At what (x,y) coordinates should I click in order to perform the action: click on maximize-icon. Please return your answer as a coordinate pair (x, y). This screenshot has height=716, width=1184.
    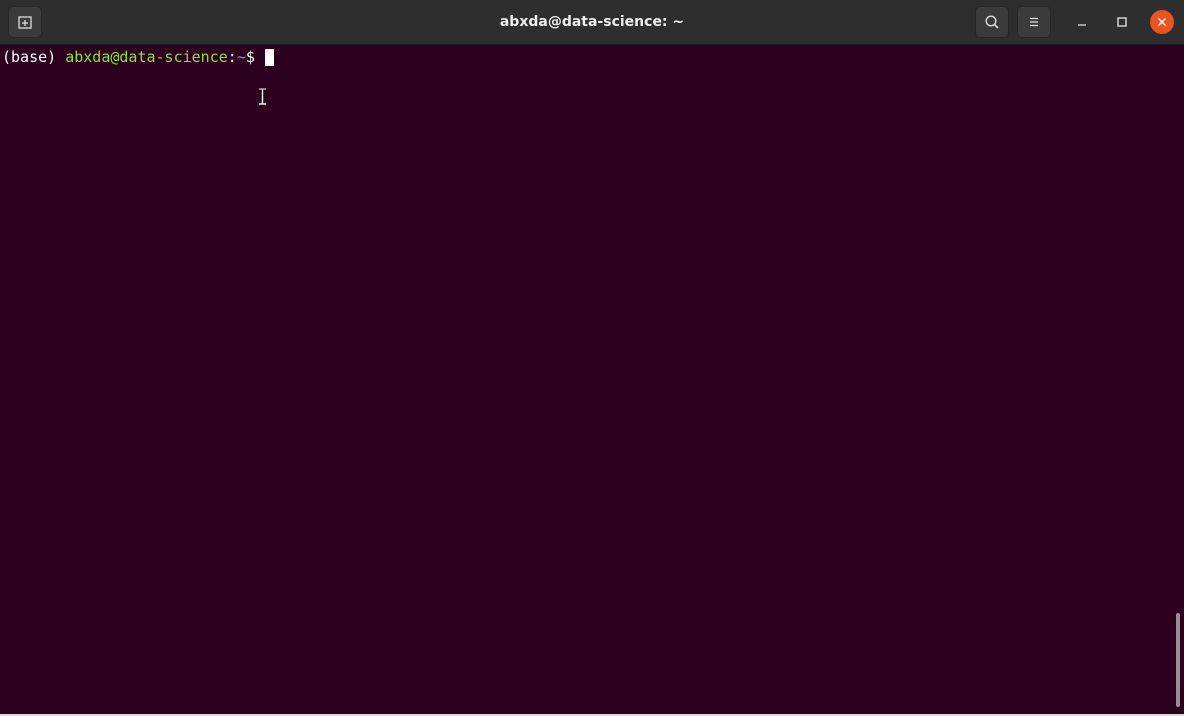
    Looking at the image, I should click on (1122, 22).